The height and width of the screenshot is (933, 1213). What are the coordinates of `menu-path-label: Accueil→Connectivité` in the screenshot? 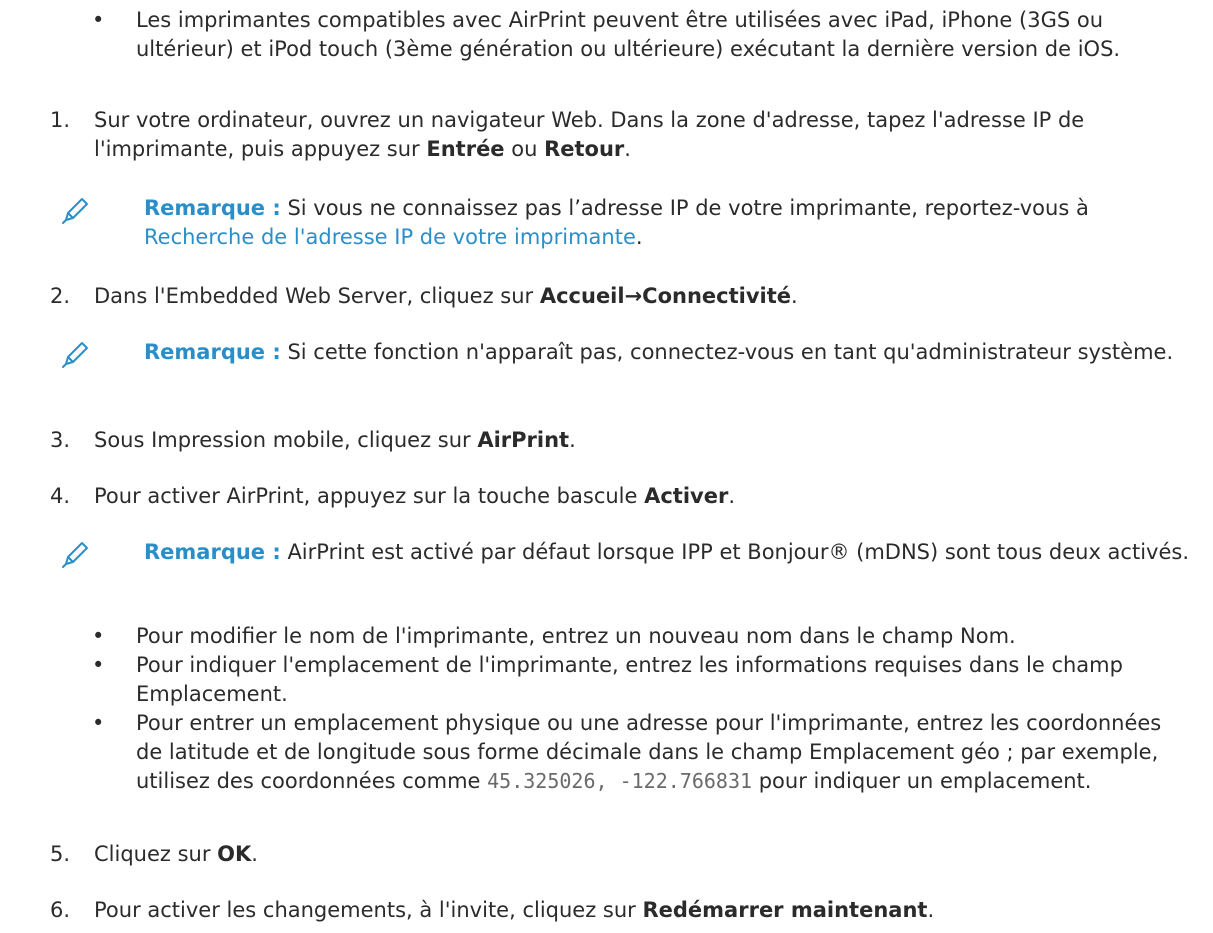 It's located at (665, 296).